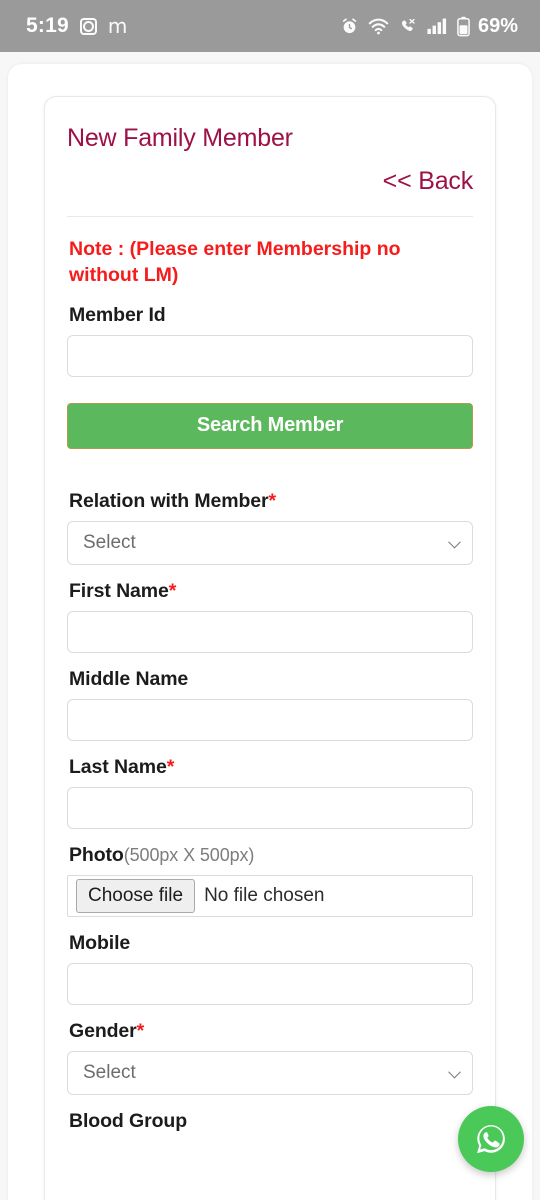 The height and width of the screenshot is (1200, 540). Describe the element at coordinates (117, 26) in the screenshot. I see `gmail-m-icon: m` at that location.